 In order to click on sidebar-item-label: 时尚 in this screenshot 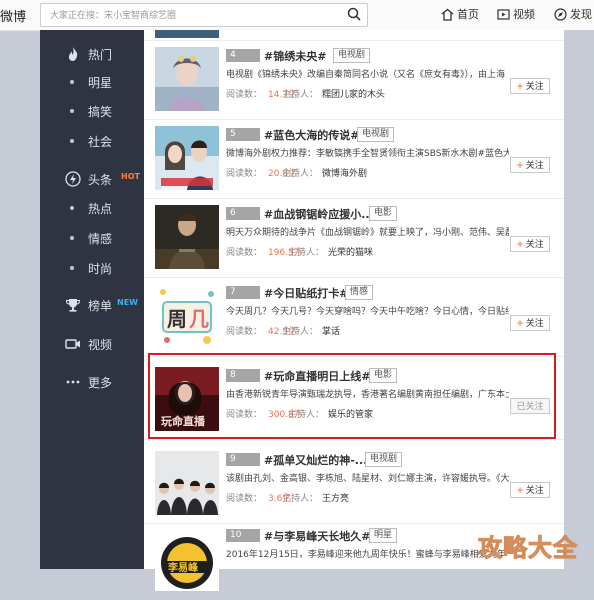, I will do `click(100, 269)`.